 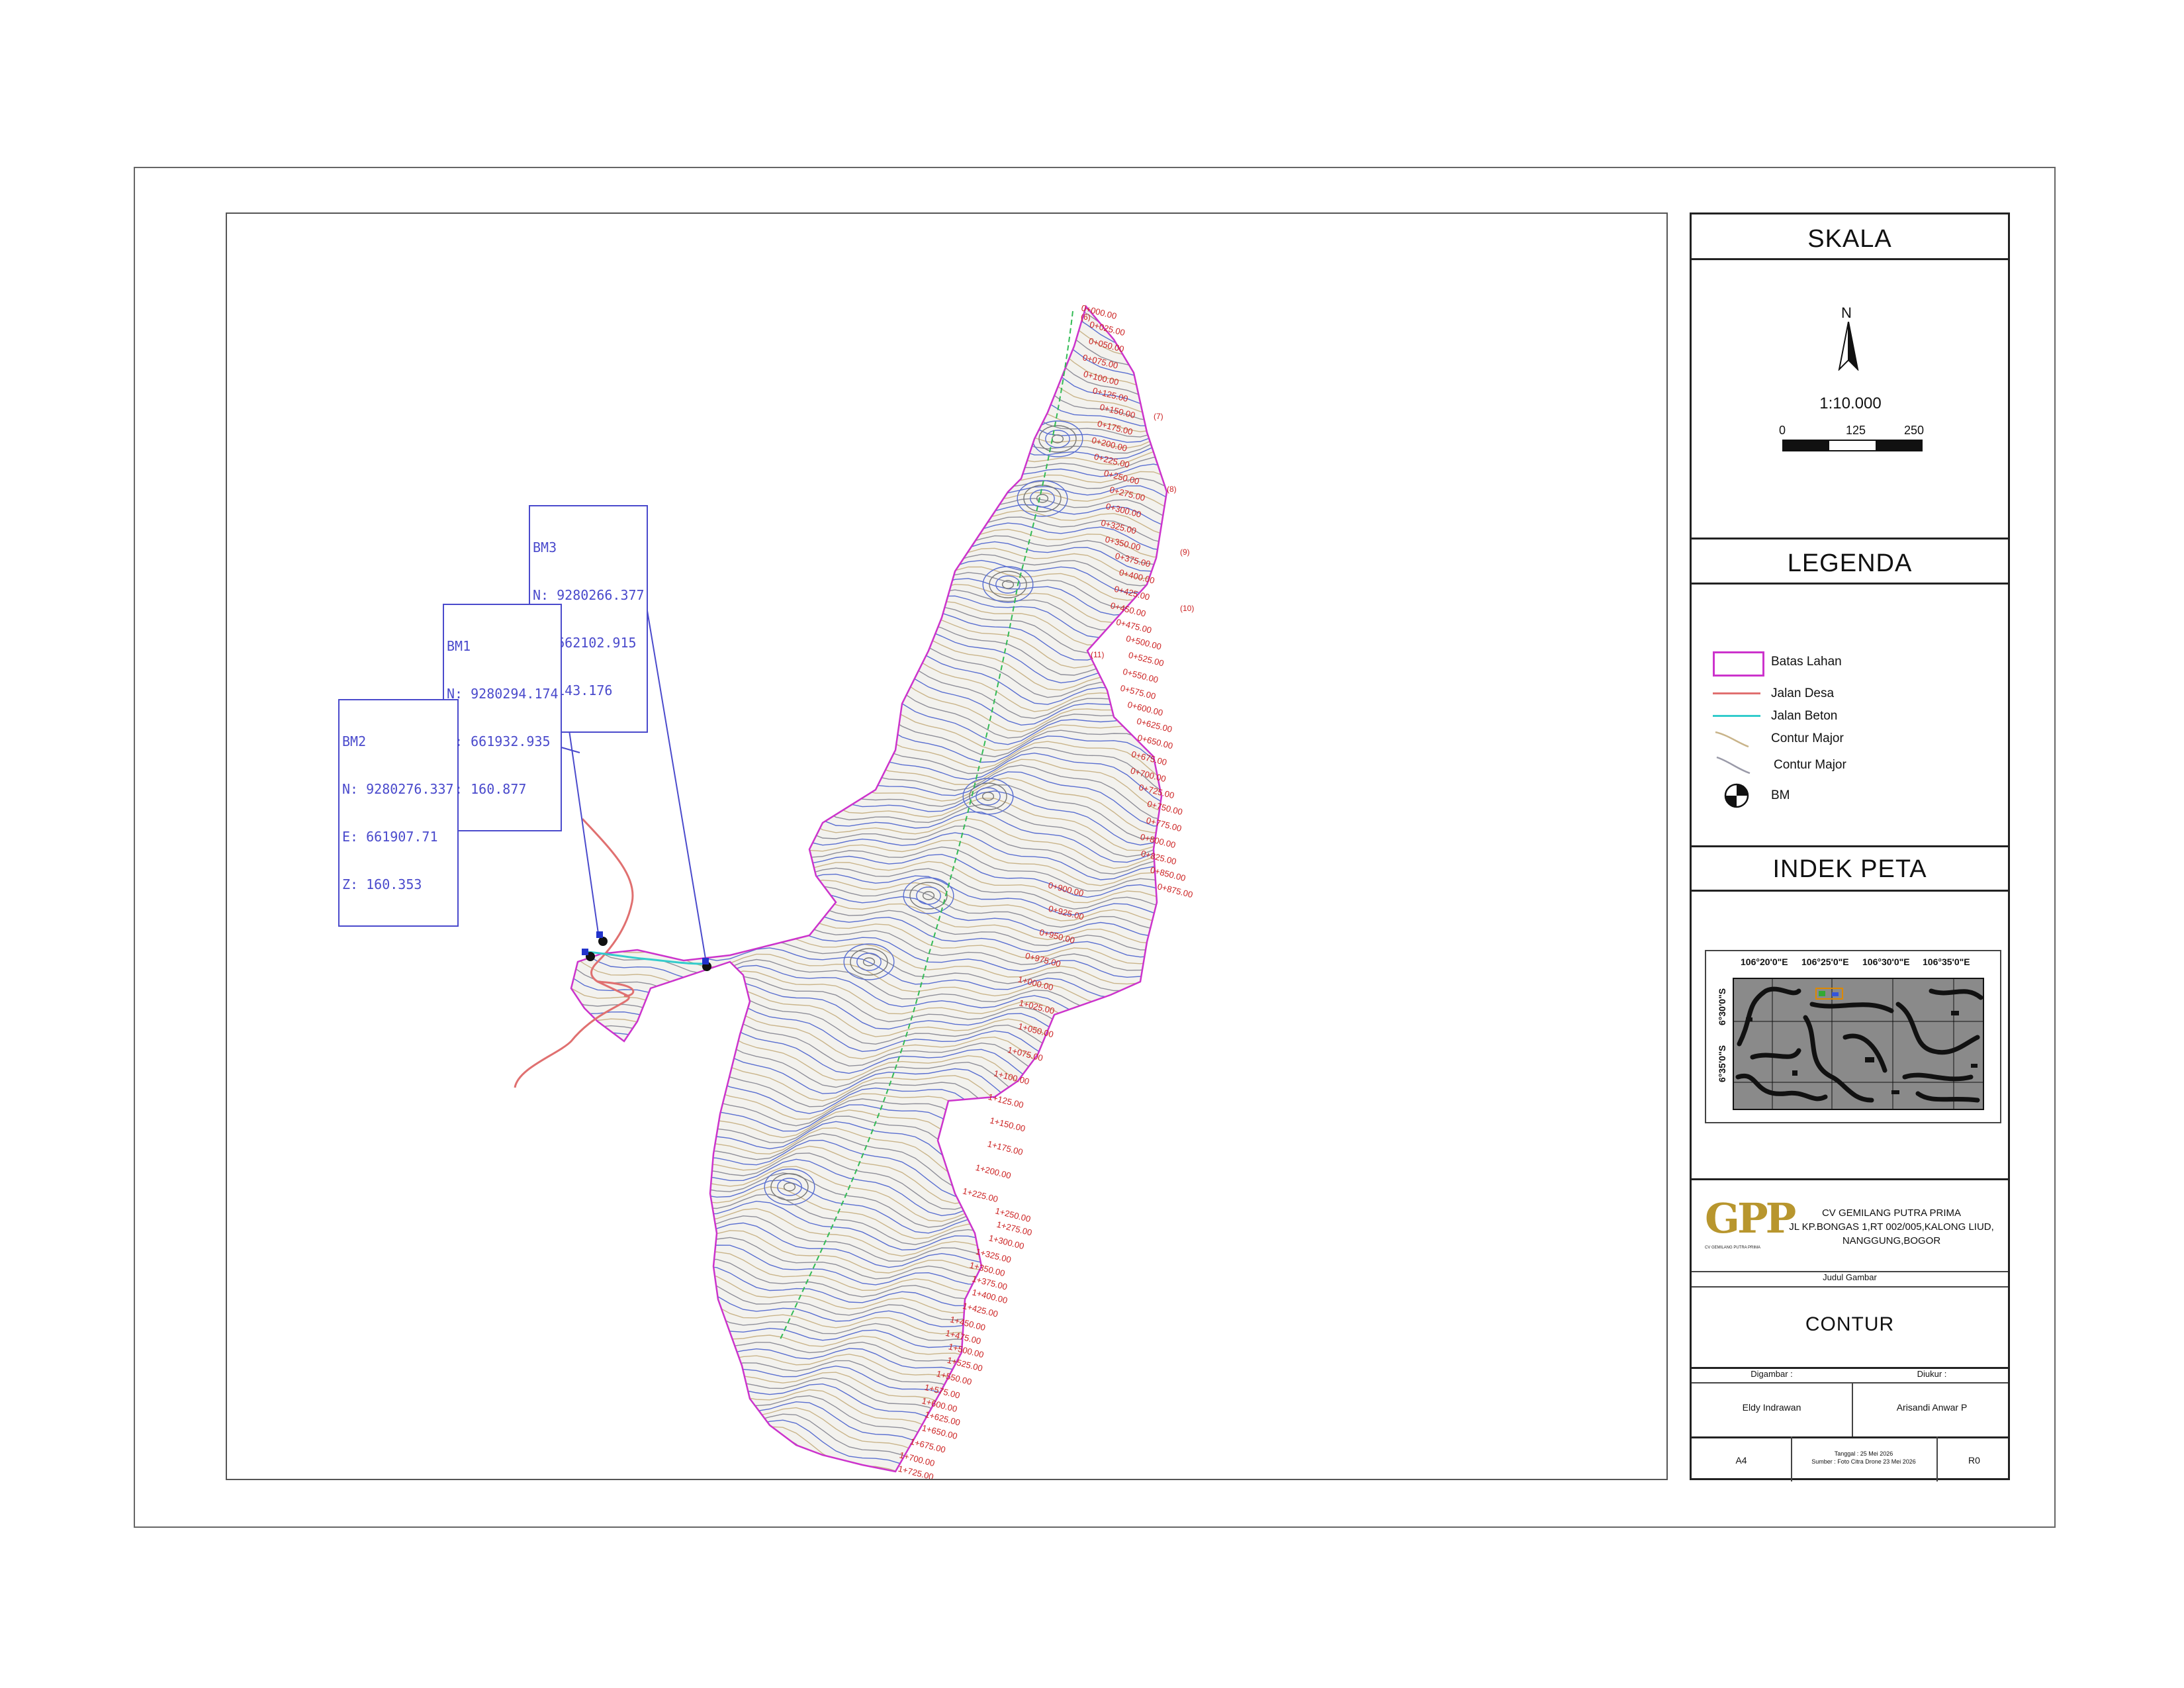 I want to click on company-address-2: NANGGUNG,BOGOR, so click(x=1891, y=1240).